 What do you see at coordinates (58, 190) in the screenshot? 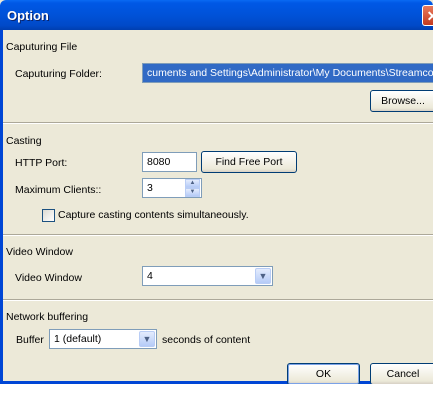
I see `max-clients-label: Maximum Clients::` at bounding box center [58, 190].